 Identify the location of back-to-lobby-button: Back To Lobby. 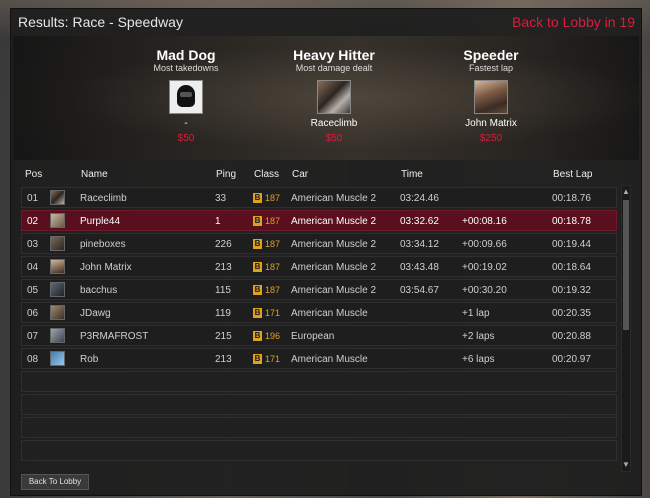
(55, 482).